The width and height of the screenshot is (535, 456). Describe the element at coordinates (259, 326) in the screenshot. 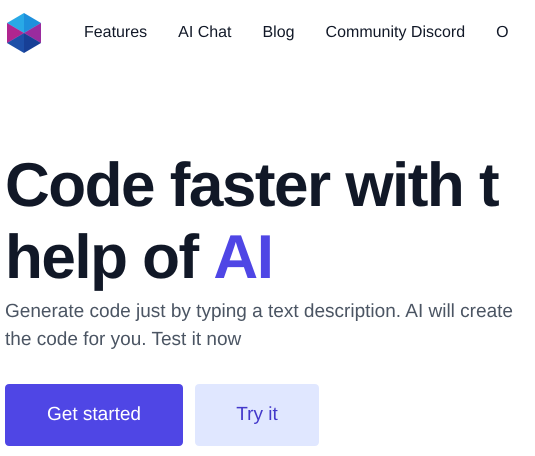

I see `hero-subtitle: Generate code just by typing a text description. AI will create the code for you. Test it now` at that location.